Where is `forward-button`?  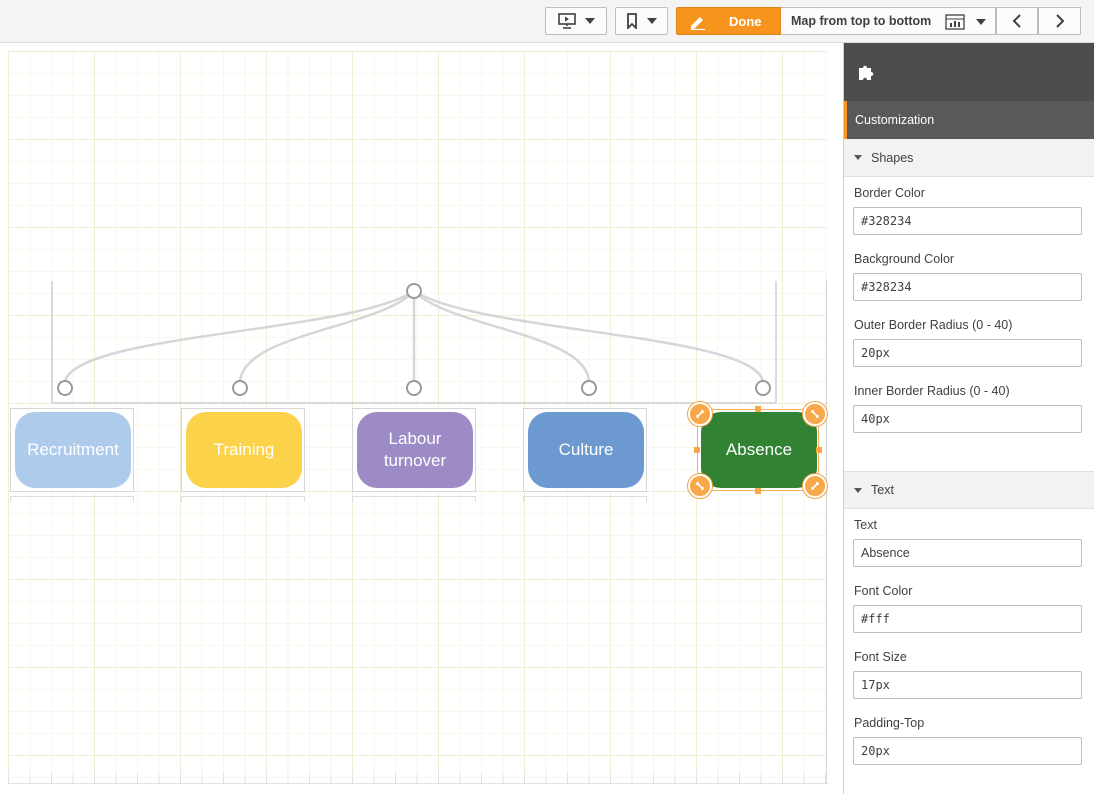
forward-button is located at coordinates (1059, 21).